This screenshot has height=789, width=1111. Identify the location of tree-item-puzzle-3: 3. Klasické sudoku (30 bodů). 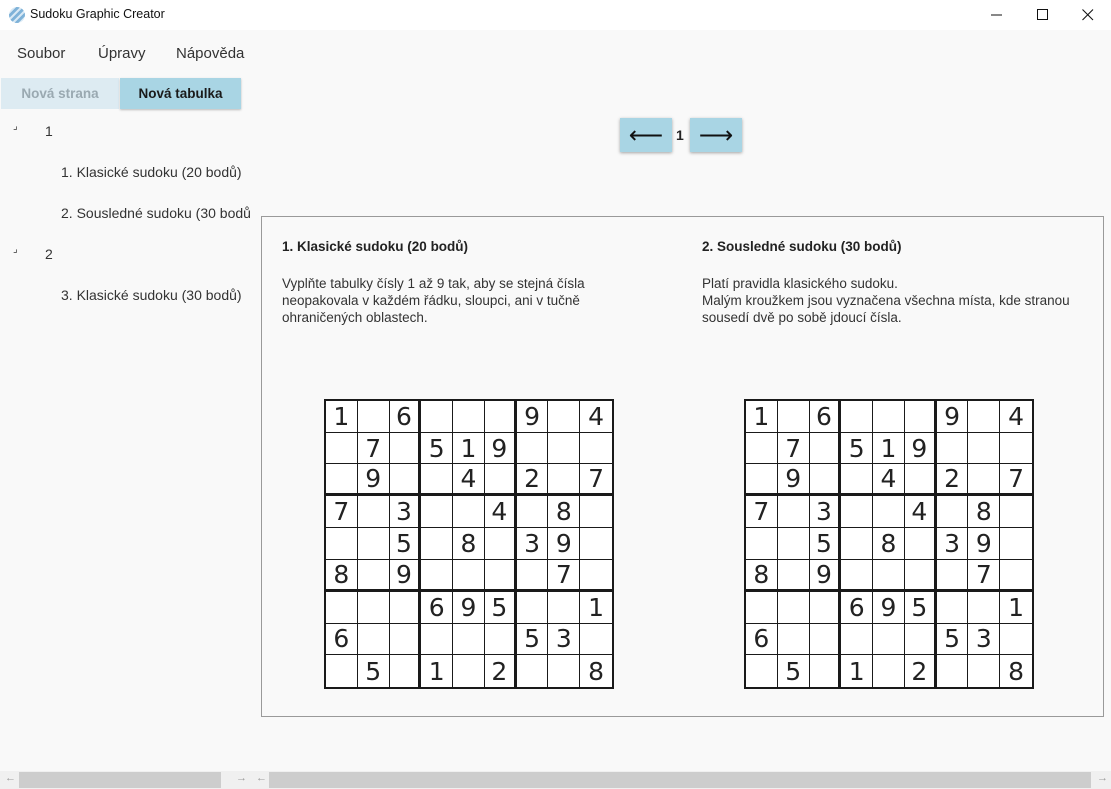
(151, 295).